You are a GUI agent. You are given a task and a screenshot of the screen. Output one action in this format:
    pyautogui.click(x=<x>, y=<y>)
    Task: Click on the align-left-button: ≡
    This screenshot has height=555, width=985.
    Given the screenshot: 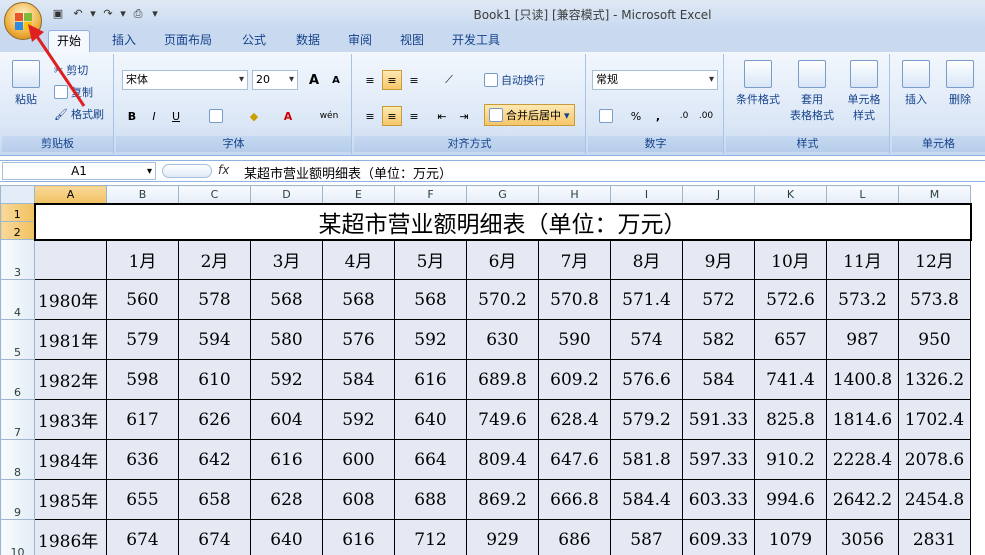 What is the action you would take?
    pyautogui.click(x=370, y=116)
    